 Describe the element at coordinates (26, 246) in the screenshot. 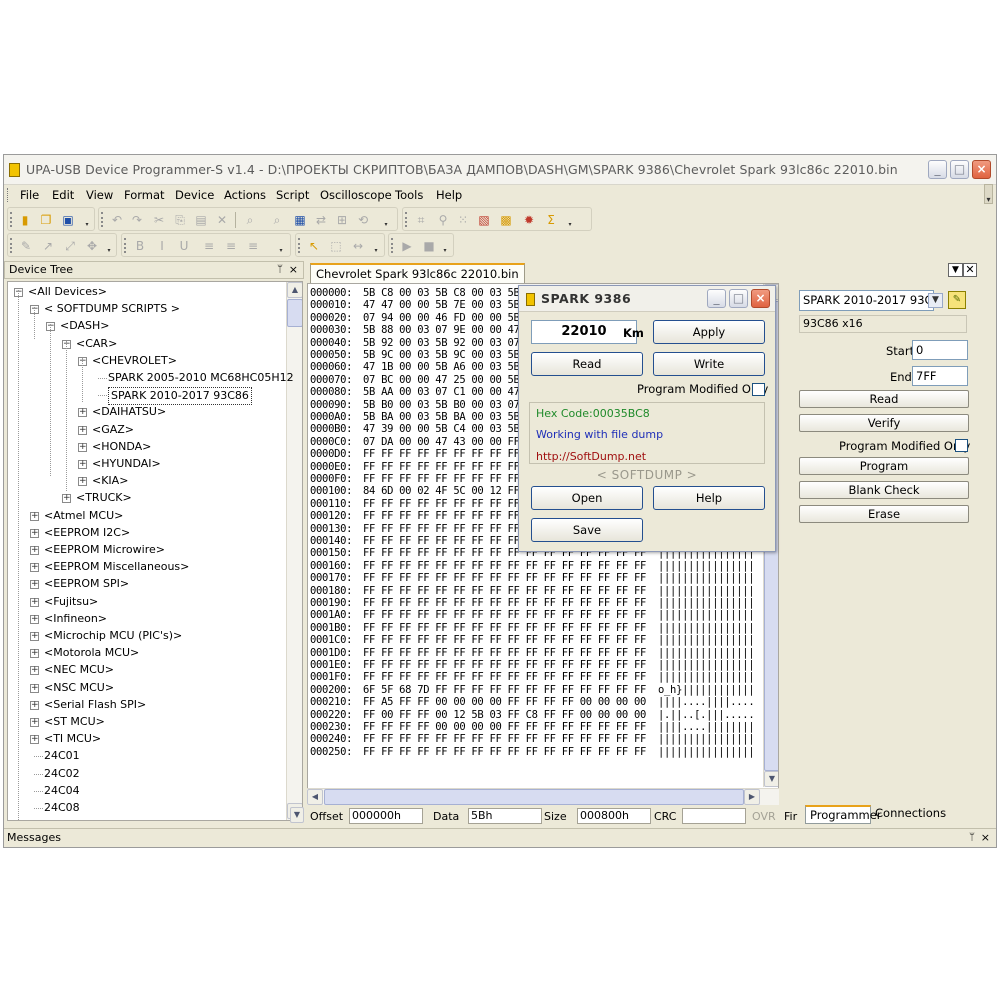

I see `pen-icon: ✎` at that location.